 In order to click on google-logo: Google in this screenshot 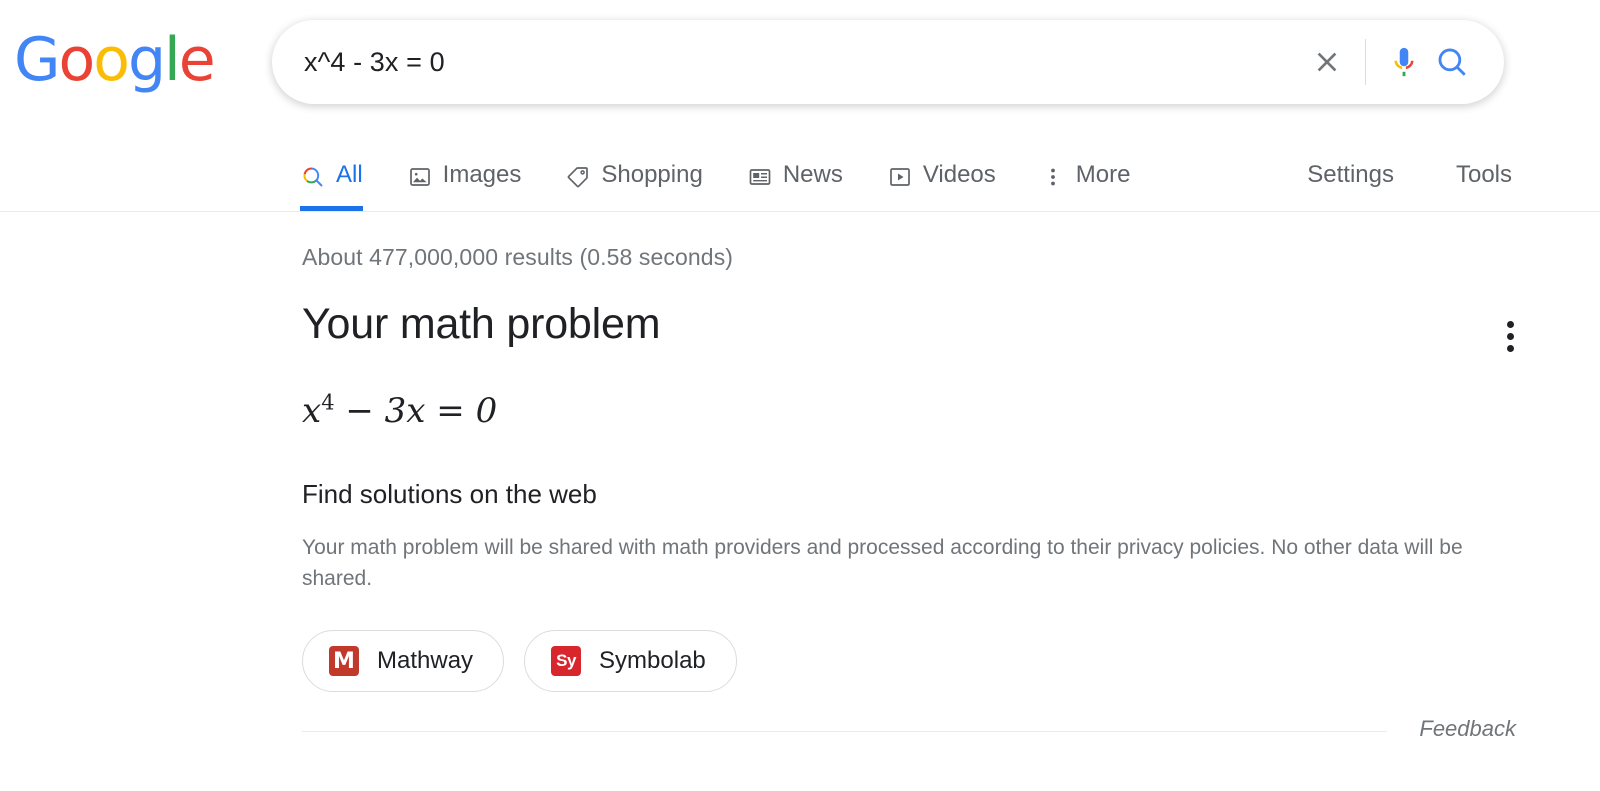, I will do `click(115, 60)`.